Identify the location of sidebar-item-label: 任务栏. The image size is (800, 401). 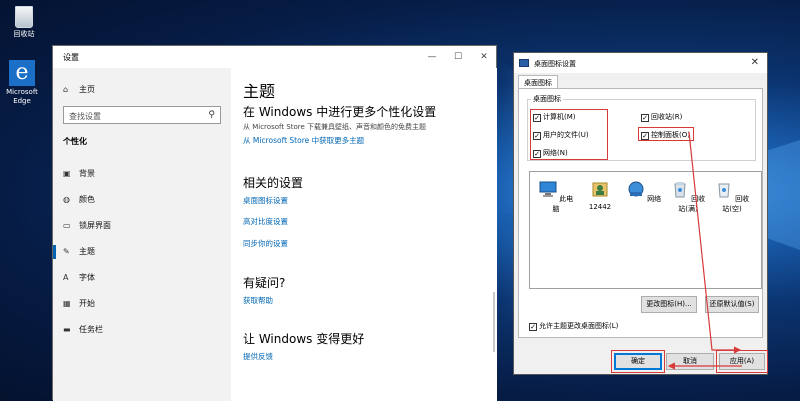
(91, 329).